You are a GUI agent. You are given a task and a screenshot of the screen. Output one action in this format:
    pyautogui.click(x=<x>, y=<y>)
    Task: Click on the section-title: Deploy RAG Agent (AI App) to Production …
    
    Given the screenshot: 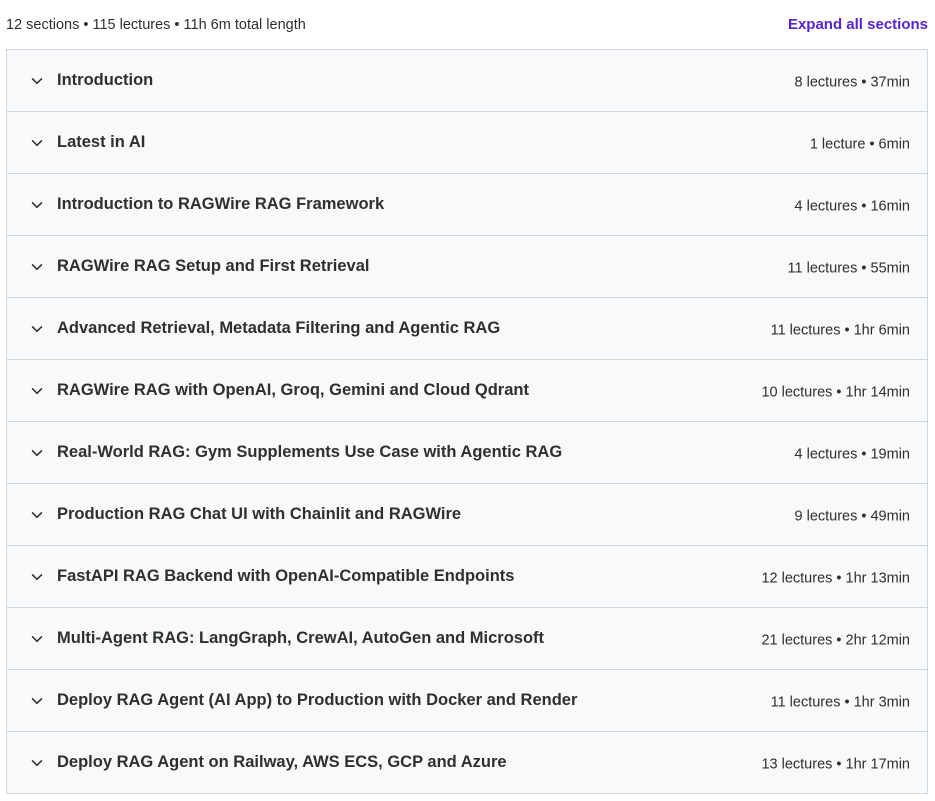 What is the action you would take?
    pyautogui.click(x=317, y=699)
    